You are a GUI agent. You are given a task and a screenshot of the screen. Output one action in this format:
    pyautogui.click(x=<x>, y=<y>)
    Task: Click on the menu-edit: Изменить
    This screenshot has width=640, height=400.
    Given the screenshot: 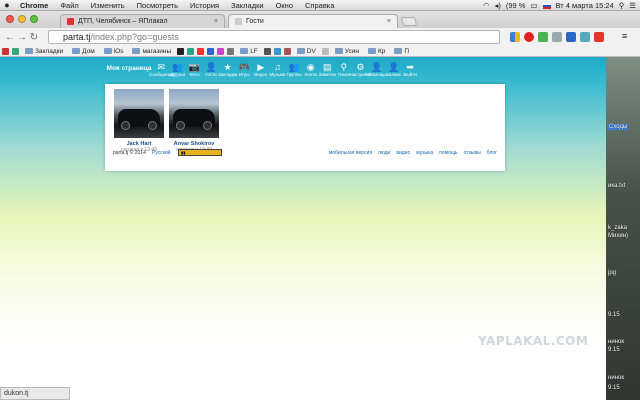 What is the action you would take?
    pyautogui.click(x=108, y=5)
    